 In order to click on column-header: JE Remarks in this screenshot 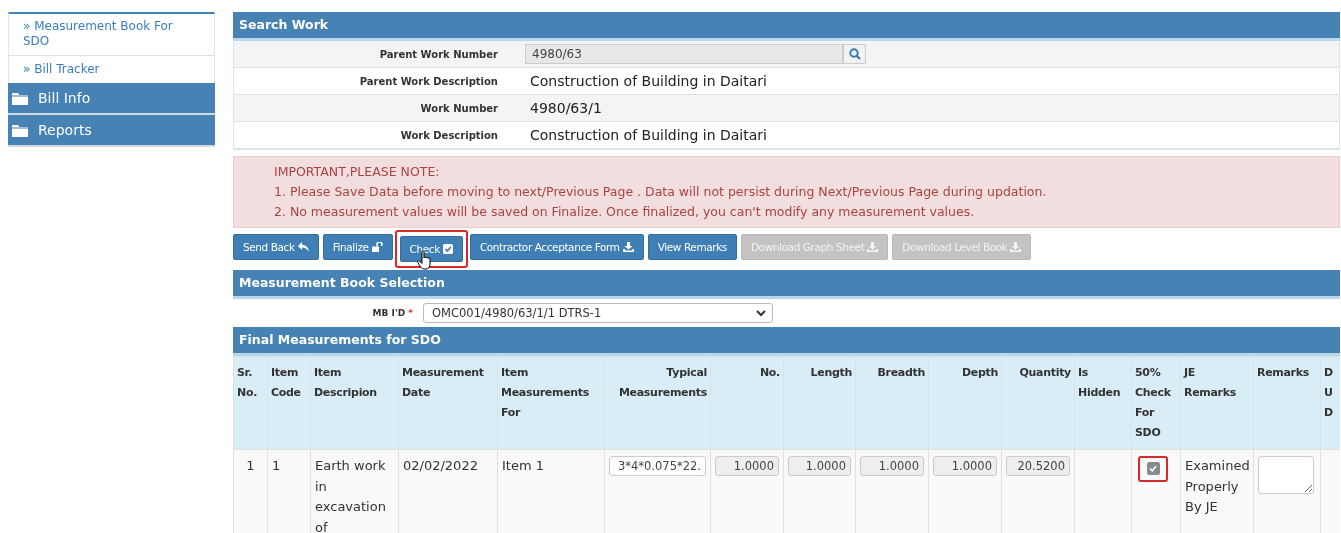, I will do `click(1217, 403)`.